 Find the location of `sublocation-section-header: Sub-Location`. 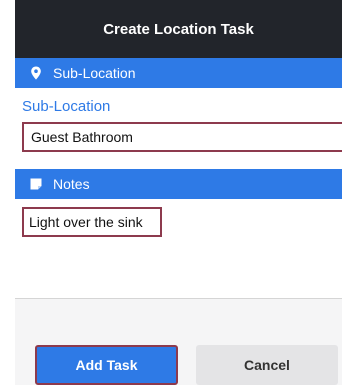

sublocation-section-header: Sub-Location is located at coordinates (178, 73).